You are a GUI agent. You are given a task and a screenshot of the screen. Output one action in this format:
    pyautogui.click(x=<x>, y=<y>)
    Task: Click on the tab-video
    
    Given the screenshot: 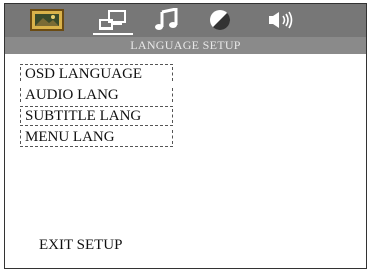 What is the action you would take?
    pyautogui.click(x=220, y=20)
    